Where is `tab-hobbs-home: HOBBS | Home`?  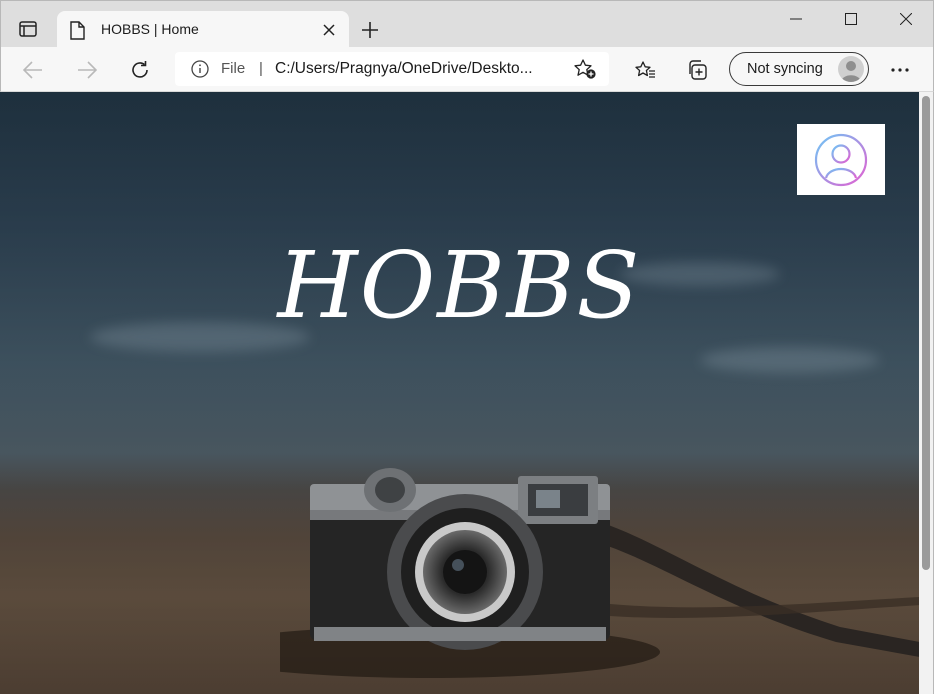
tab-hobbs-home: HOBBS | Home is located at coordinates (203, 30).